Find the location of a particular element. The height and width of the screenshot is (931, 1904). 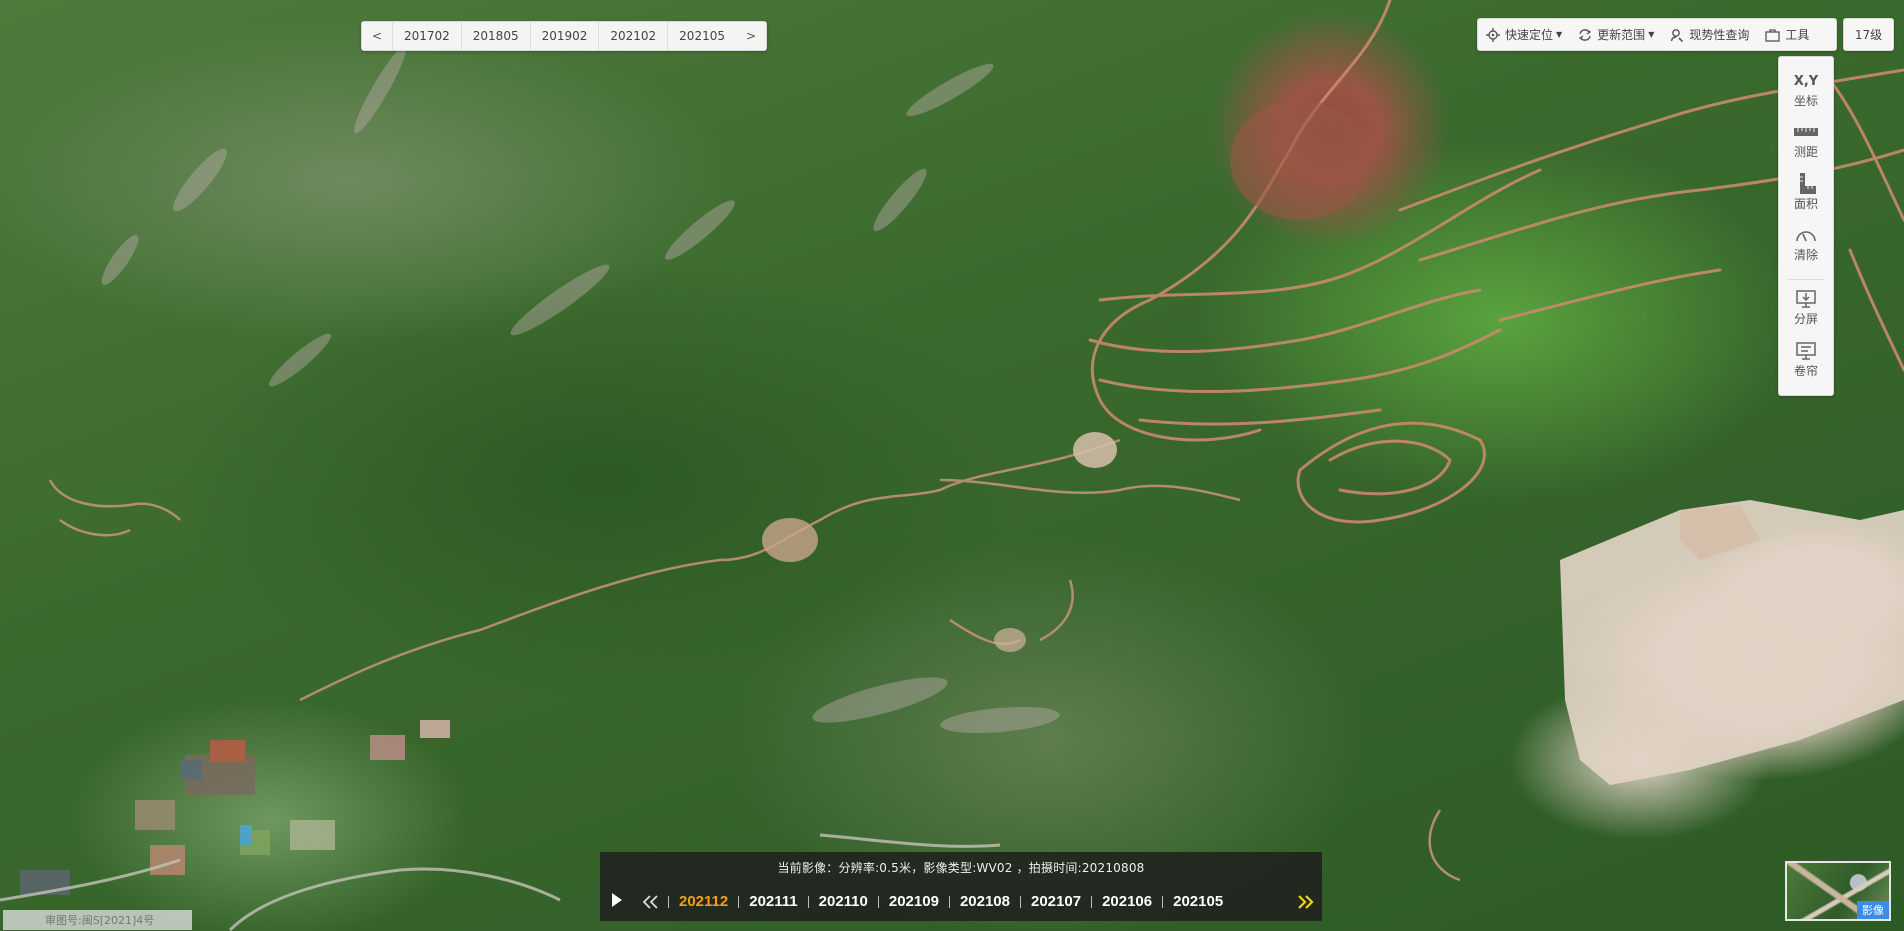

person-search-icon is located at coordinates (1677, 35).